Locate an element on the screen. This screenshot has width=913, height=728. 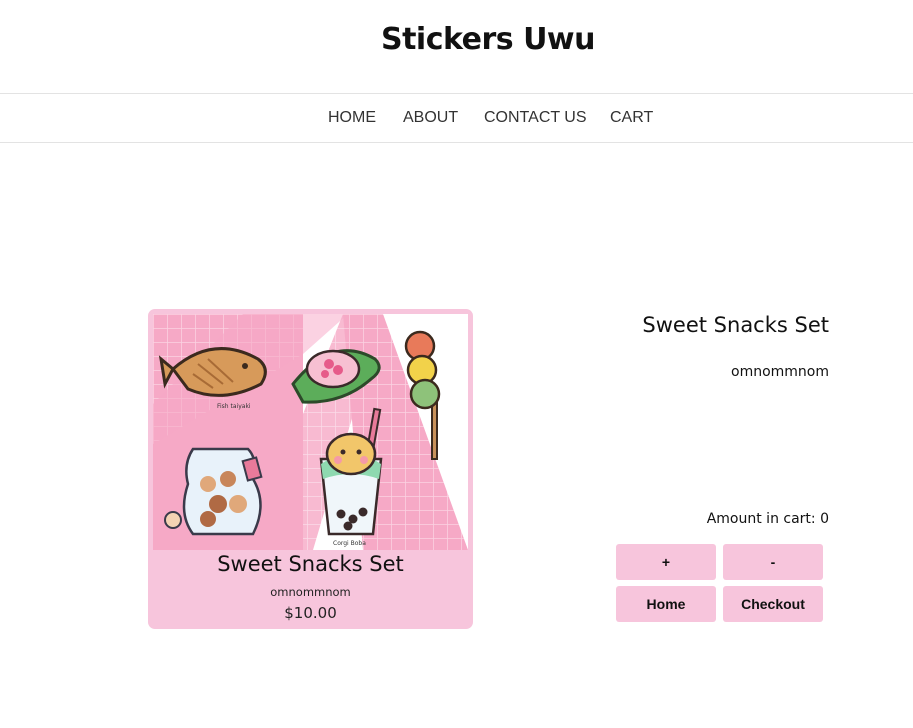
svg-text: Corgi Boba is located at coordinates (349, 543).